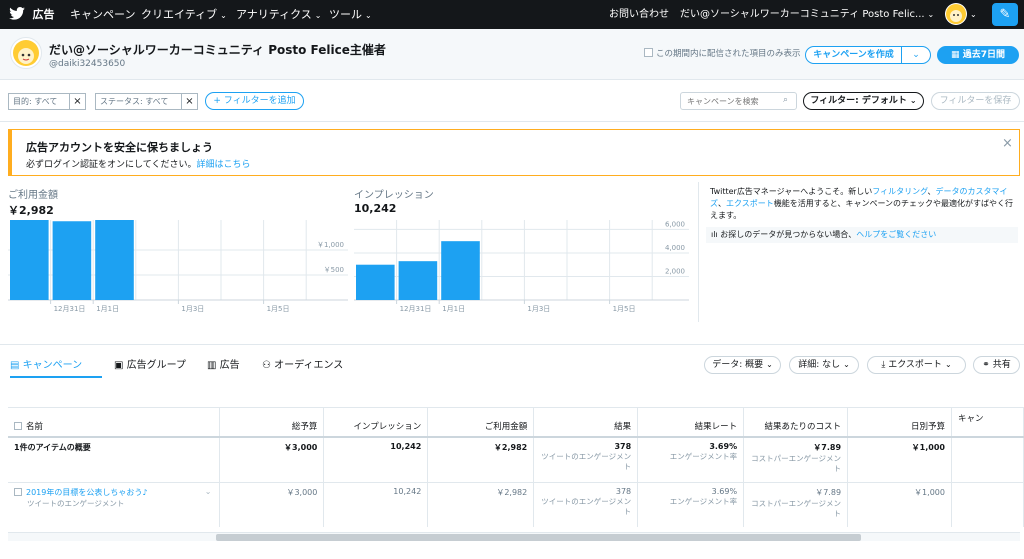 This screenshot has height=559, width=1024. I want to click on campaign-search-input, so click(738, 101).